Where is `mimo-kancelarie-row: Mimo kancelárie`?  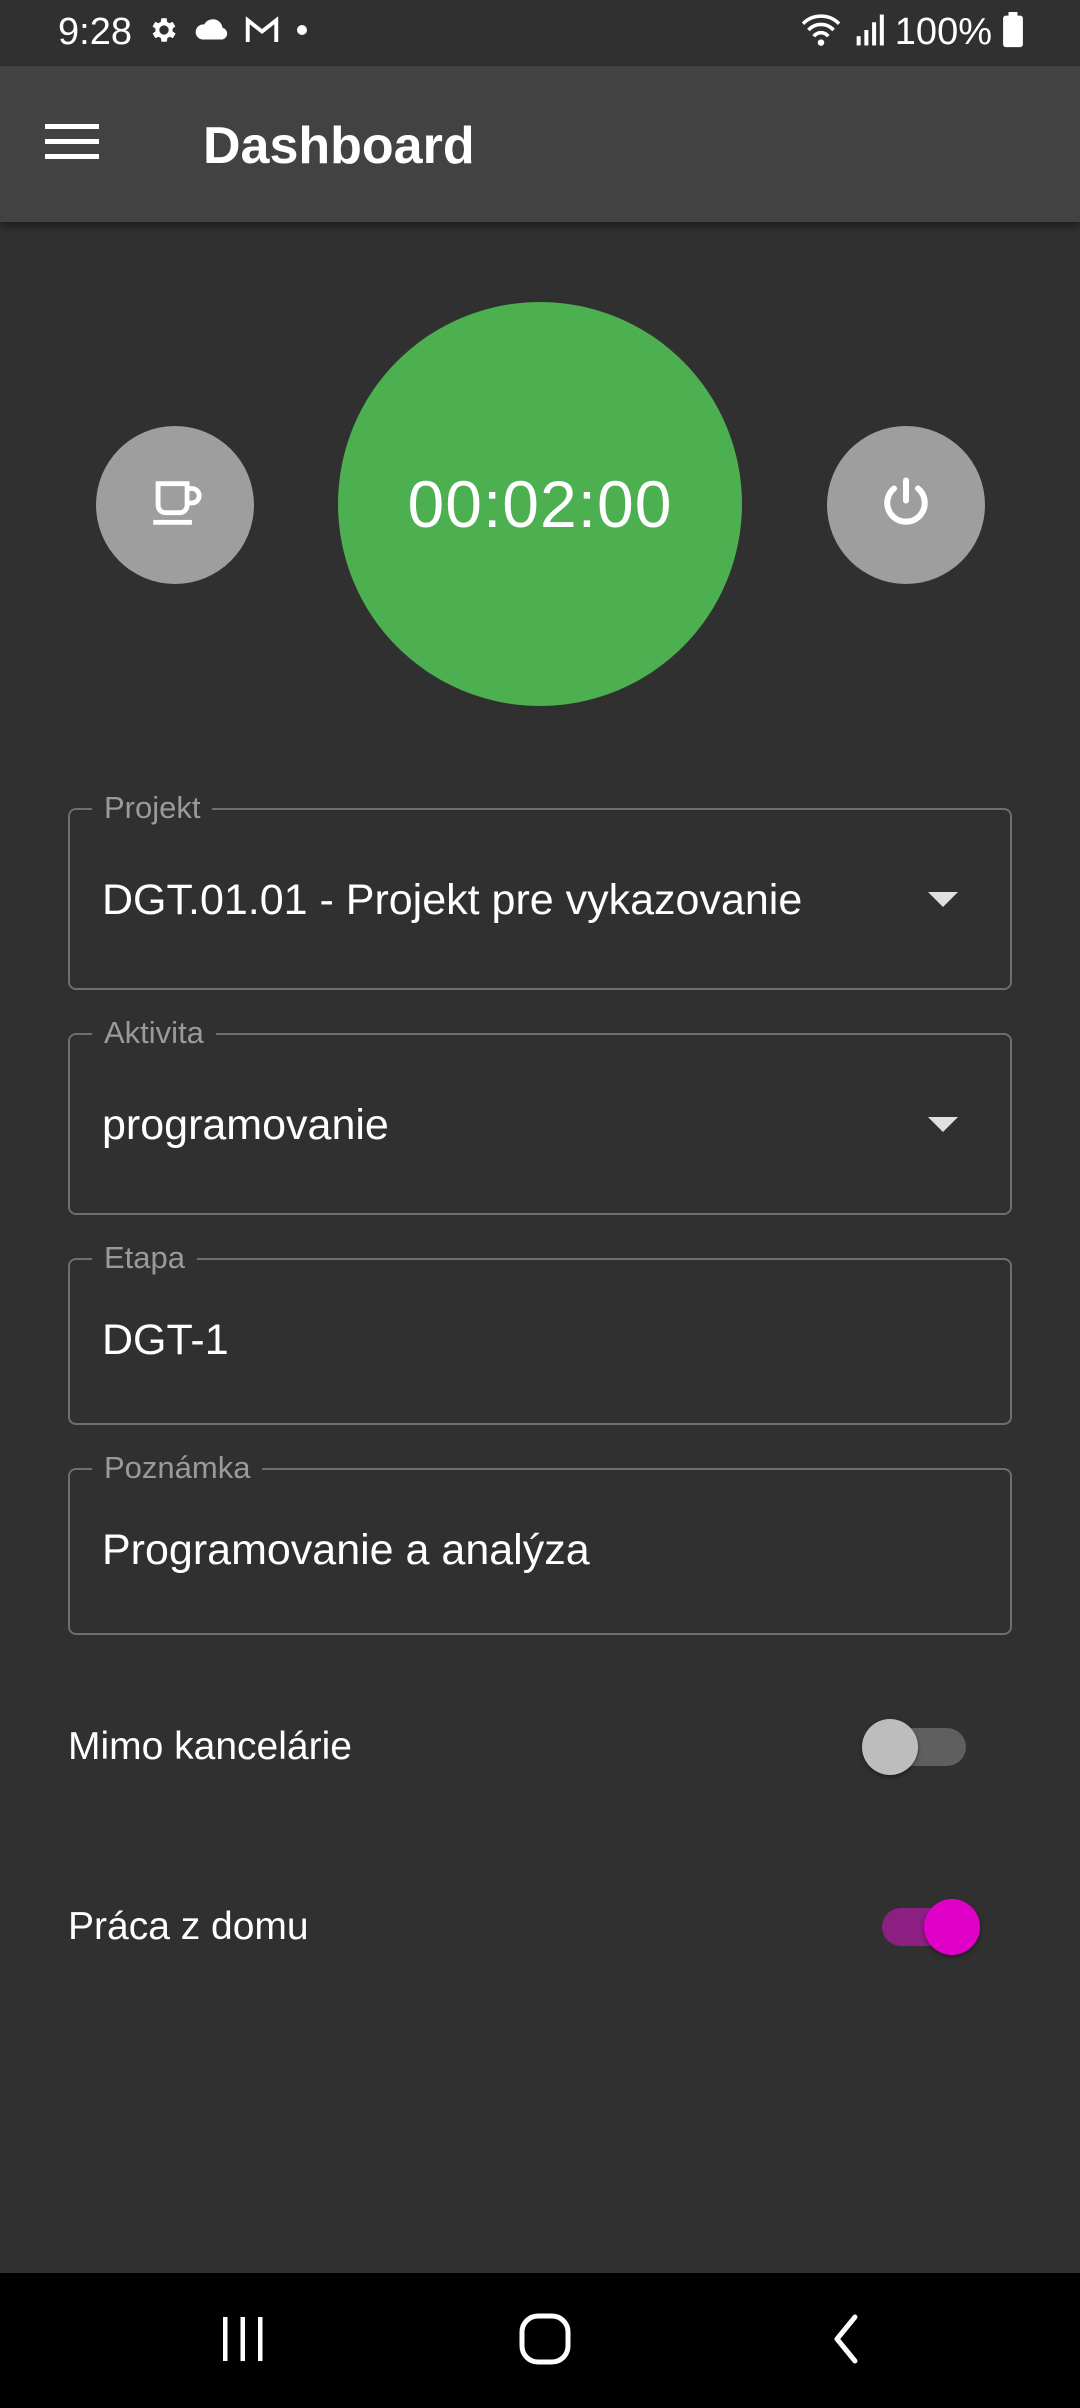 mimo-kancelarie-row: Mimo kancelárie is located at coordinates (540, 1747).